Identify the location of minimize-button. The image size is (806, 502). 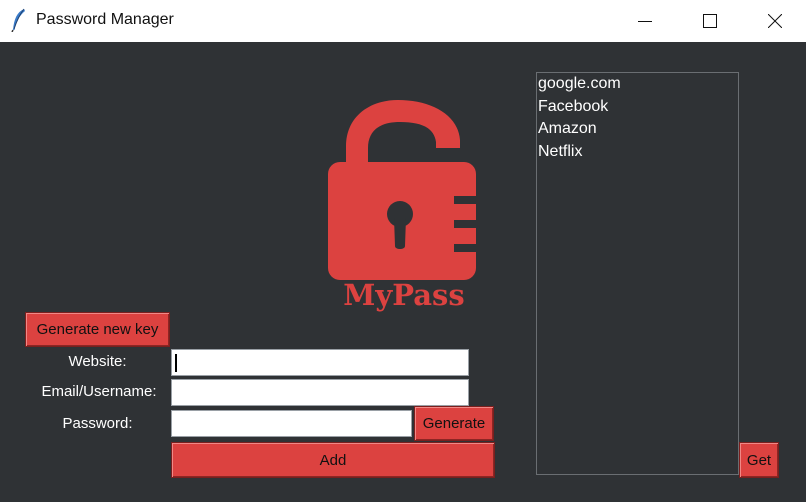
(645, 21).